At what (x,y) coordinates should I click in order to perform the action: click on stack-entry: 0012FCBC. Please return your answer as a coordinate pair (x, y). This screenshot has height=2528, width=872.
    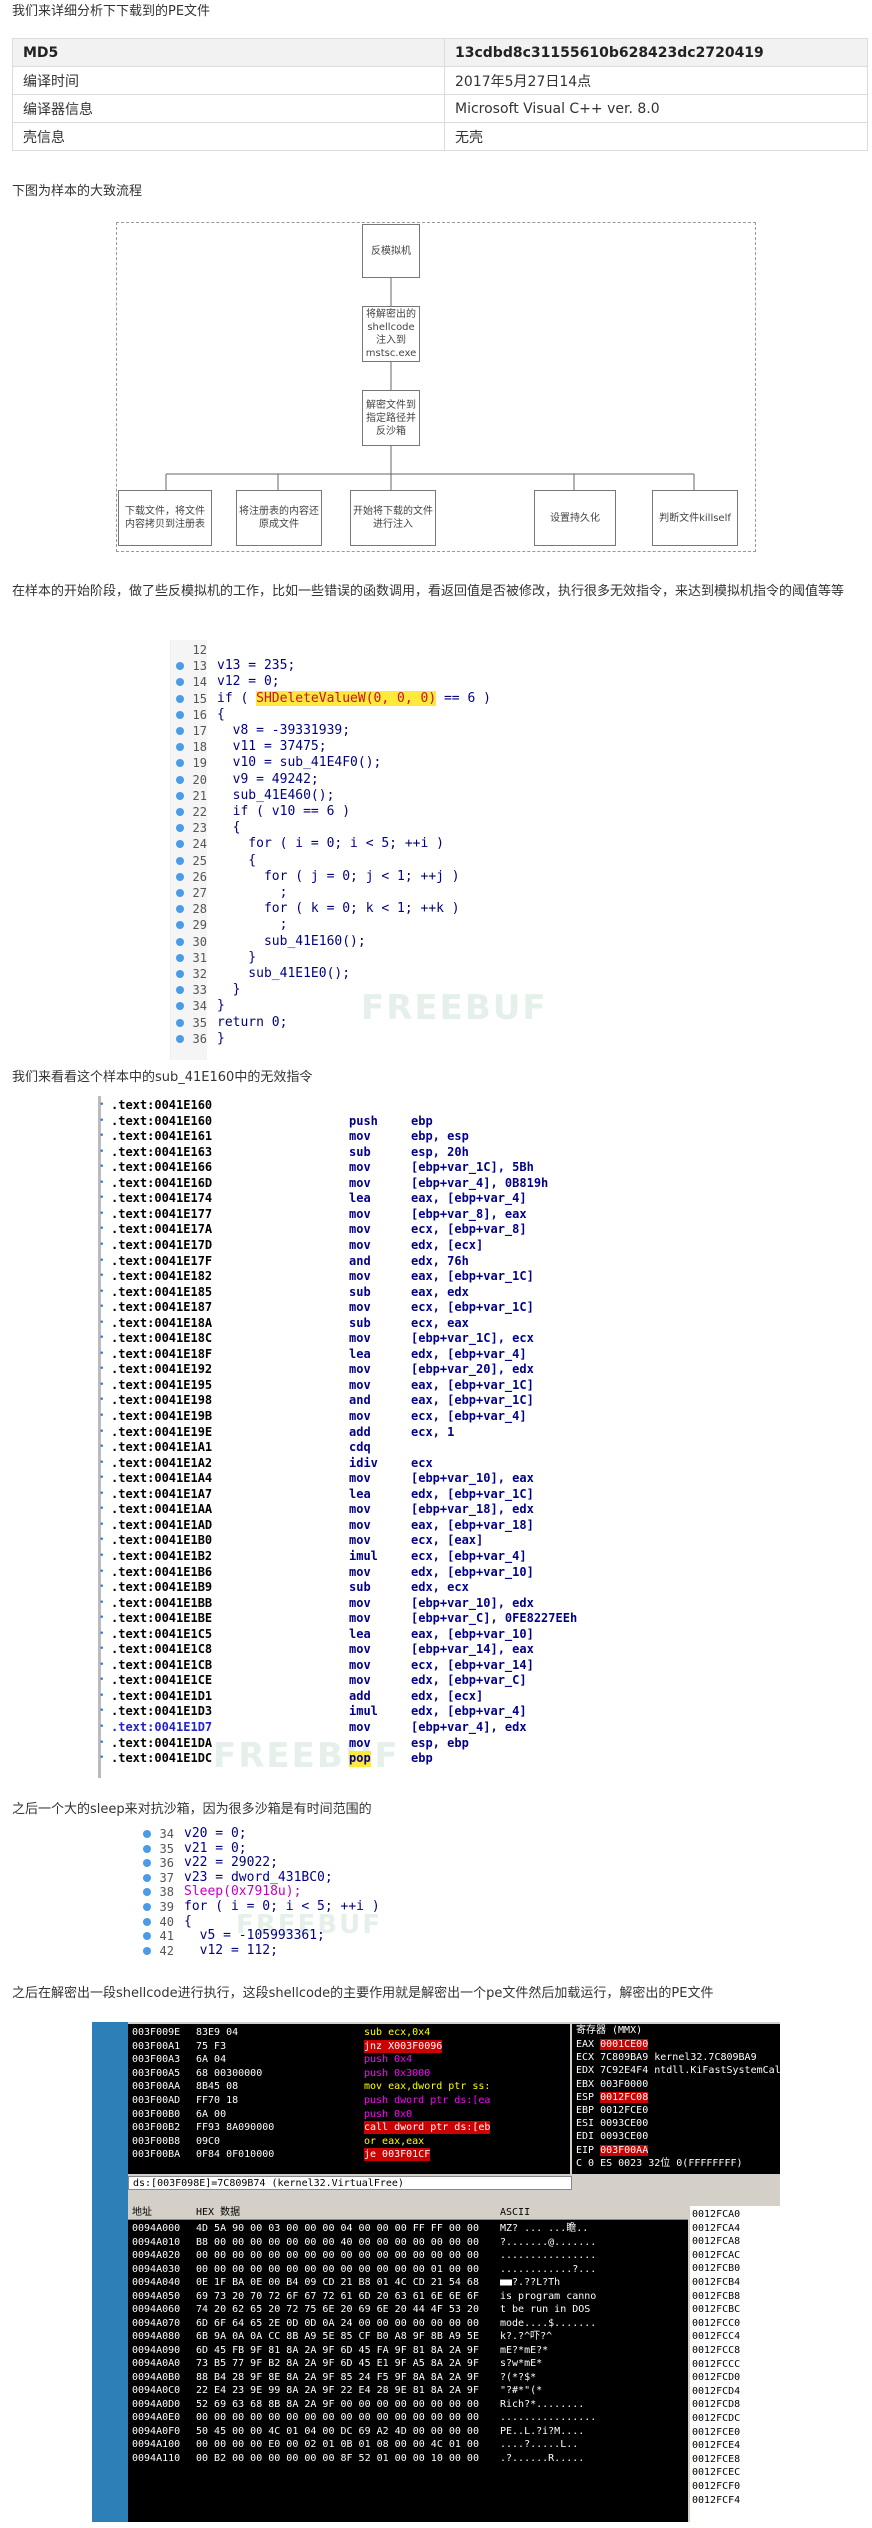
    Looking at the image, I should click on (716, 2309).